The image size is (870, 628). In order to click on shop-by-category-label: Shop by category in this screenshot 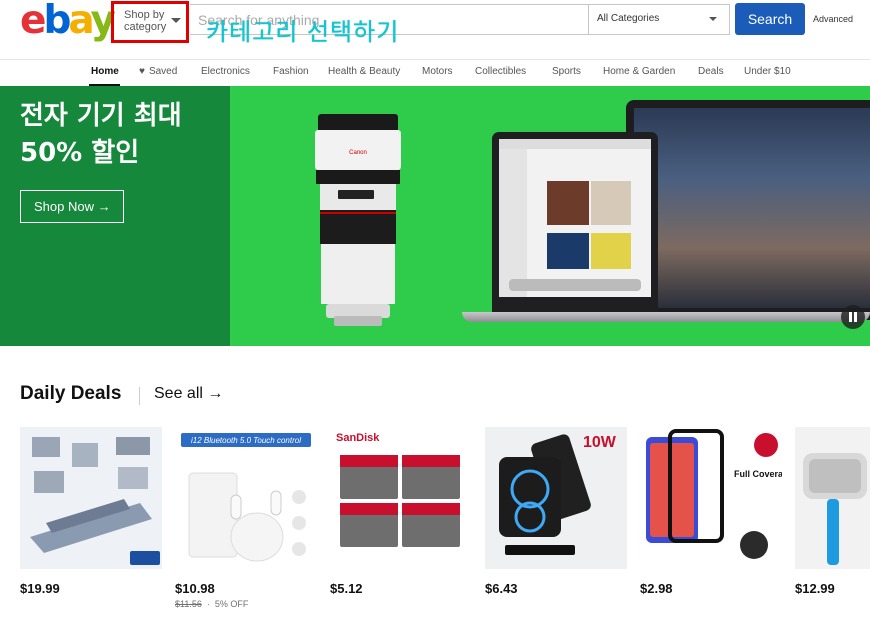, I will do `click(145, 21)`.